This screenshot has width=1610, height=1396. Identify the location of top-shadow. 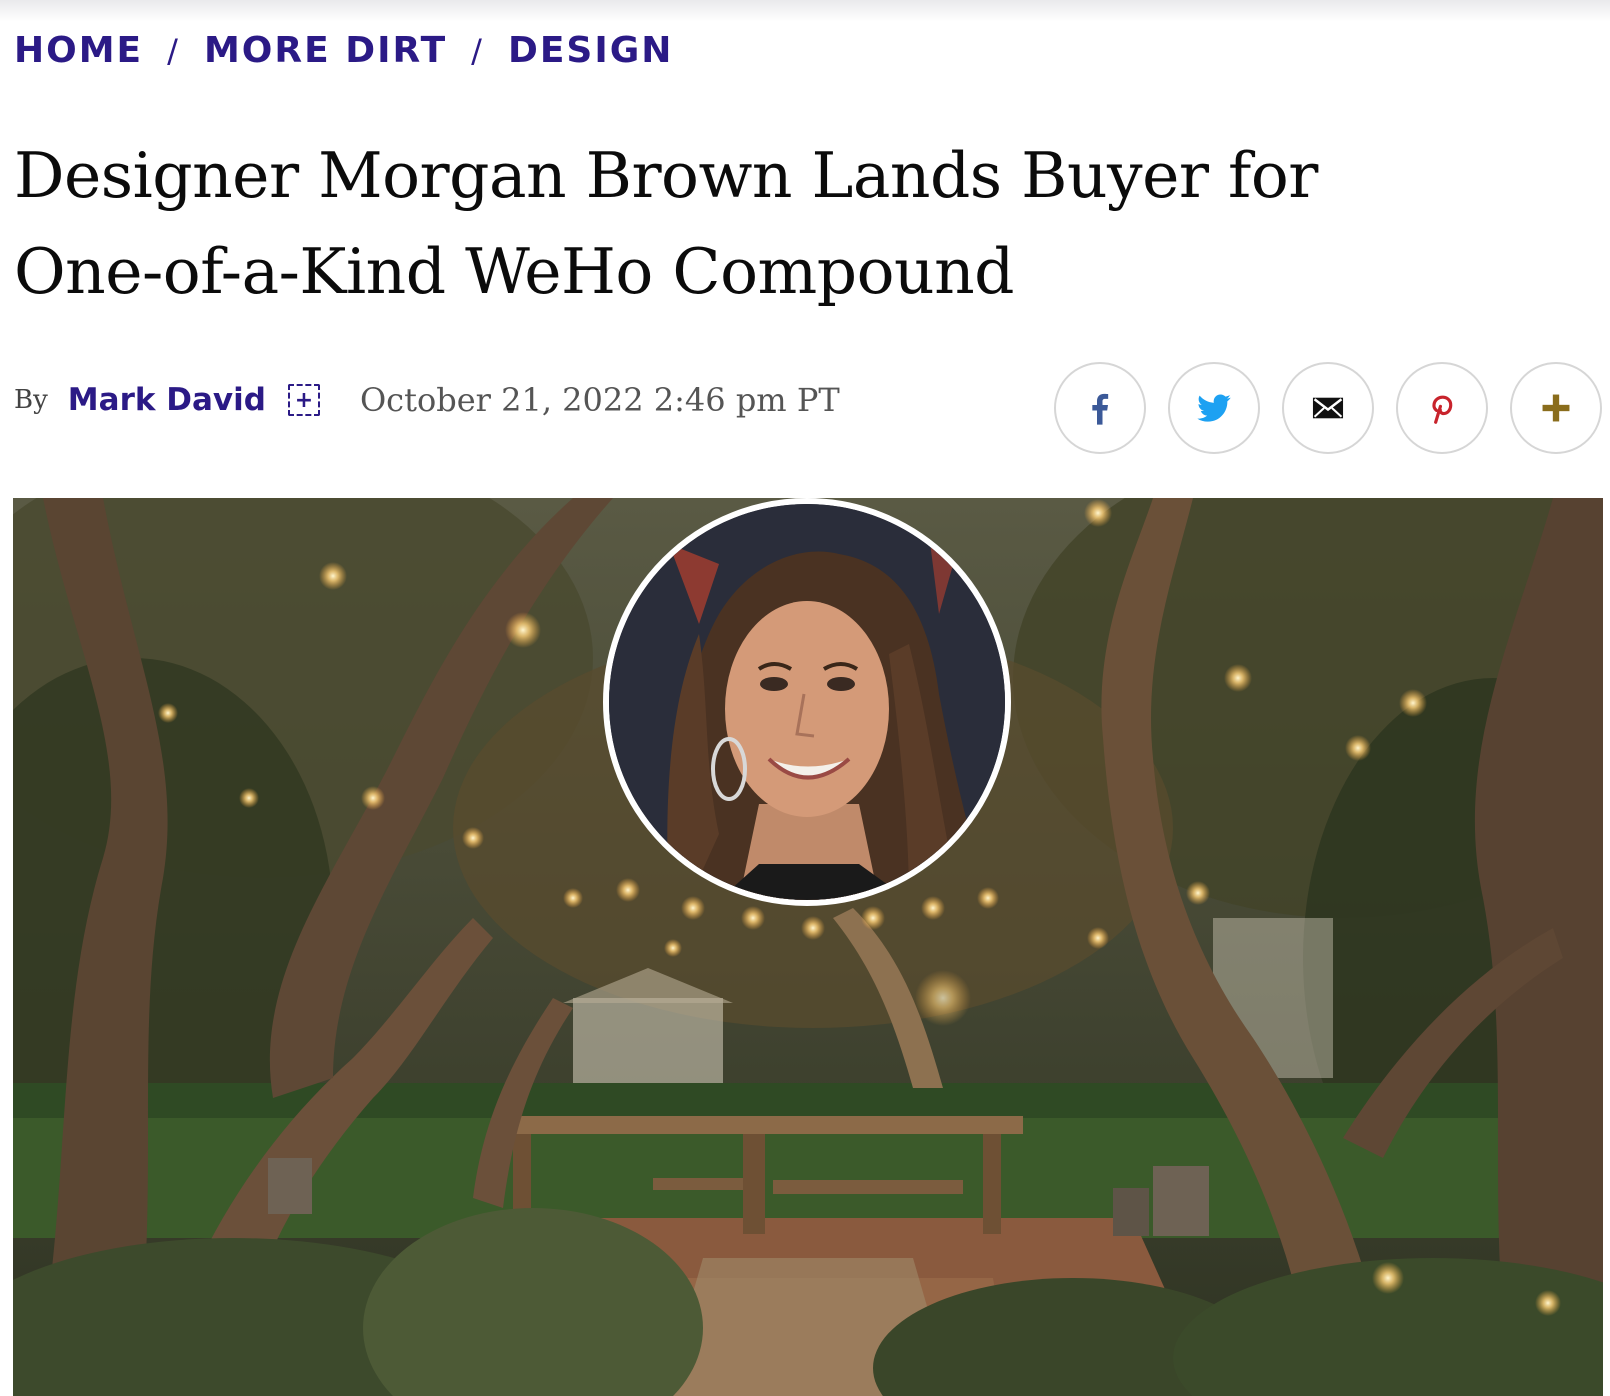
(805, 11).